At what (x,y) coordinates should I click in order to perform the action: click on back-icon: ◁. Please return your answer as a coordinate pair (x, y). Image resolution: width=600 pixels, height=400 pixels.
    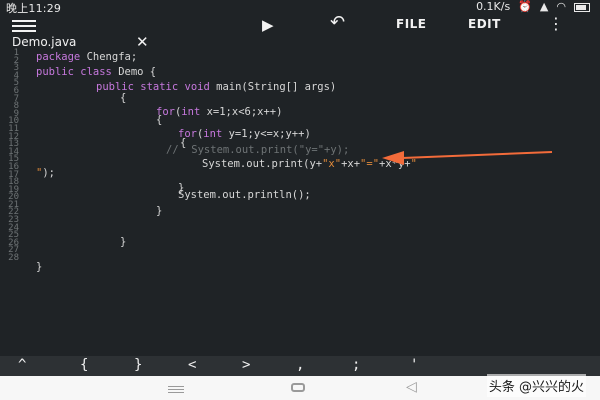
    Looking at the image, I should click on (411, 387).